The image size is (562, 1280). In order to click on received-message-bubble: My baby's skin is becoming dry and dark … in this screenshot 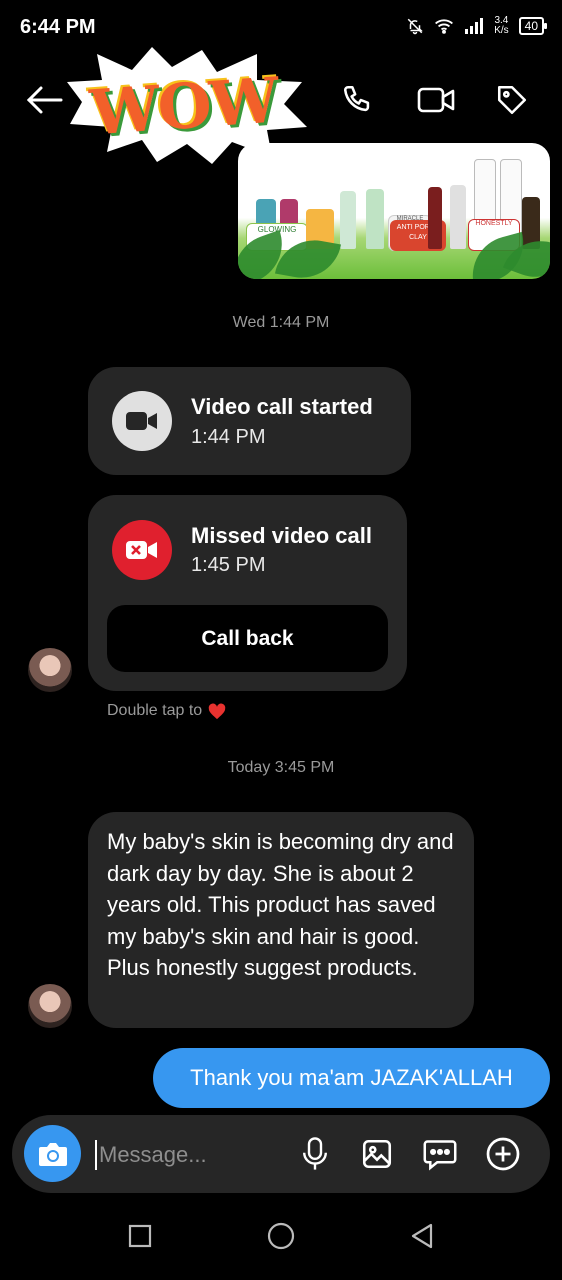, I will do `click(281, 920)`.